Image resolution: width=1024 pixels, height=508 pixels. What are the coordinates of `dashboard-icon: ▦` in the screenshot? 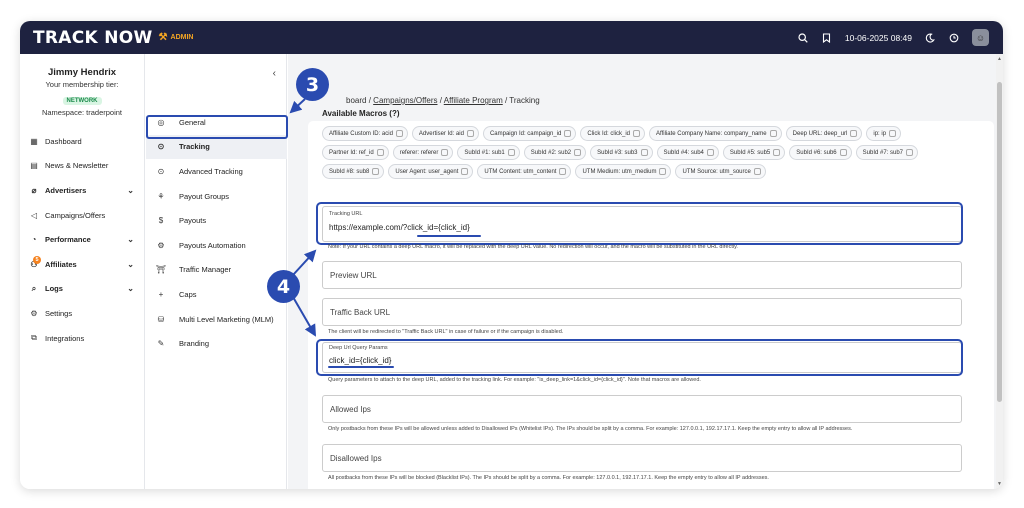 It's located at (34, 141).